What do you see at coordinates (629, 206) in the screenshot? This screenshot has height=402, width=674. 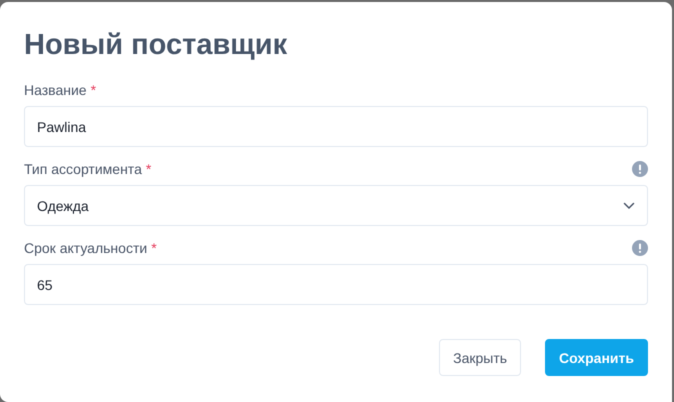 I see `chevron-down-icon` at bounding box center [629, 206].